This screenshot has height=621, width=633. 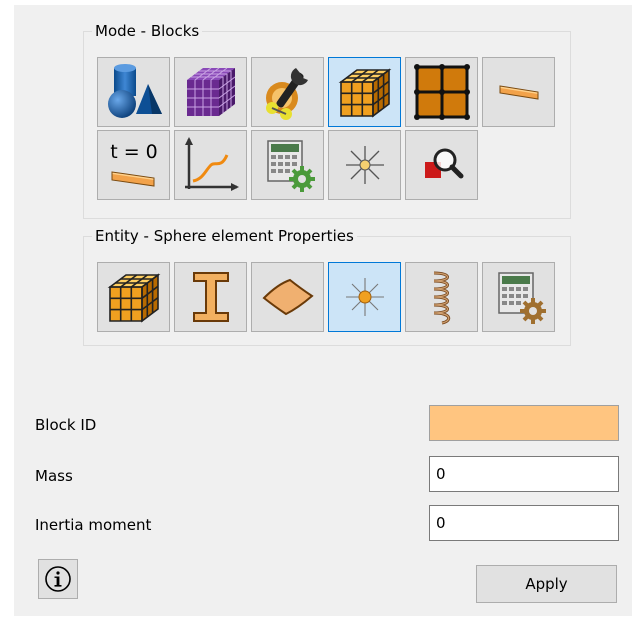 I want to click on calculator-settings-entity-button, so click(x=518, y=297).